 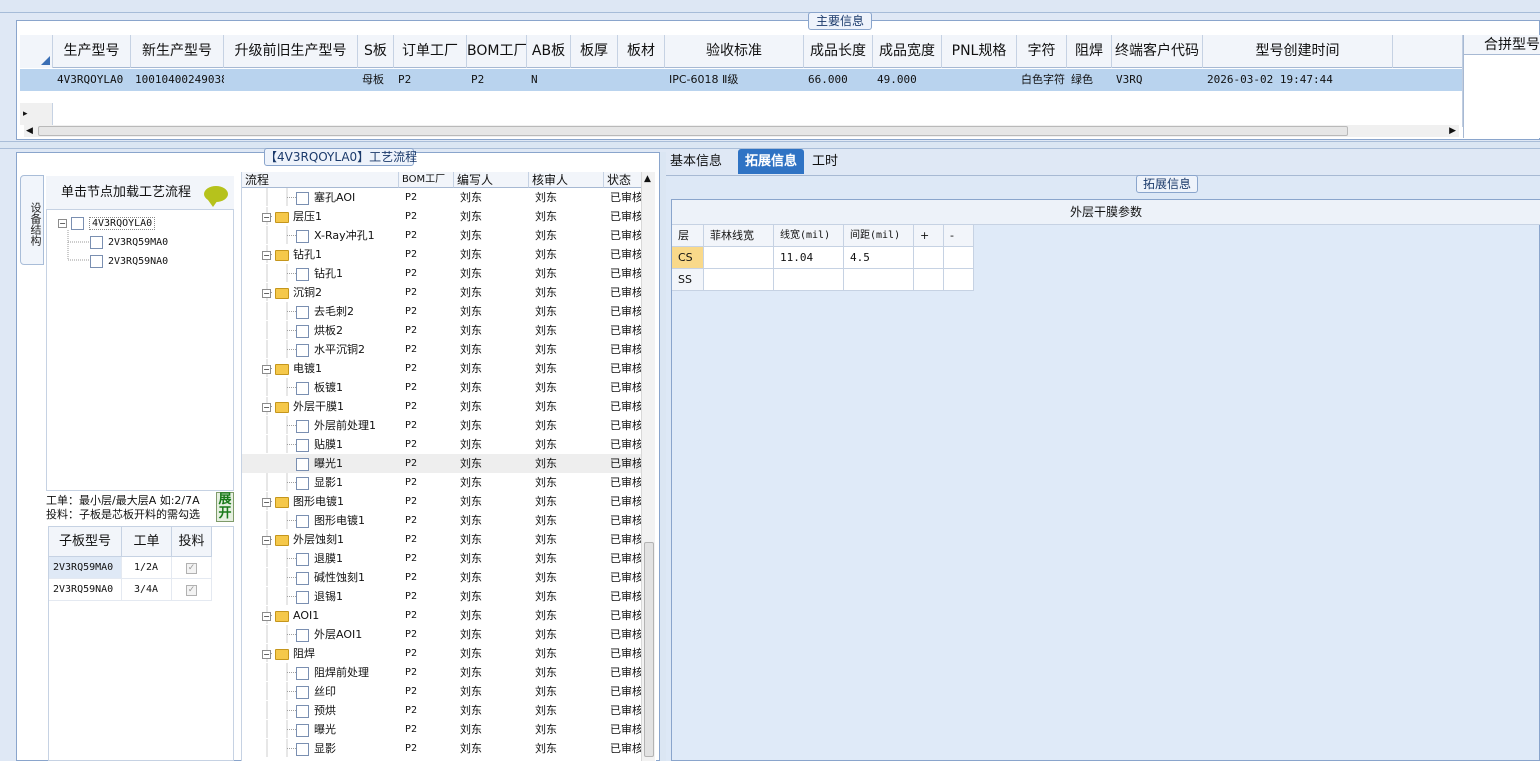 I want to click on process-name: − 图形电镀1, so click(x=330, y=501).